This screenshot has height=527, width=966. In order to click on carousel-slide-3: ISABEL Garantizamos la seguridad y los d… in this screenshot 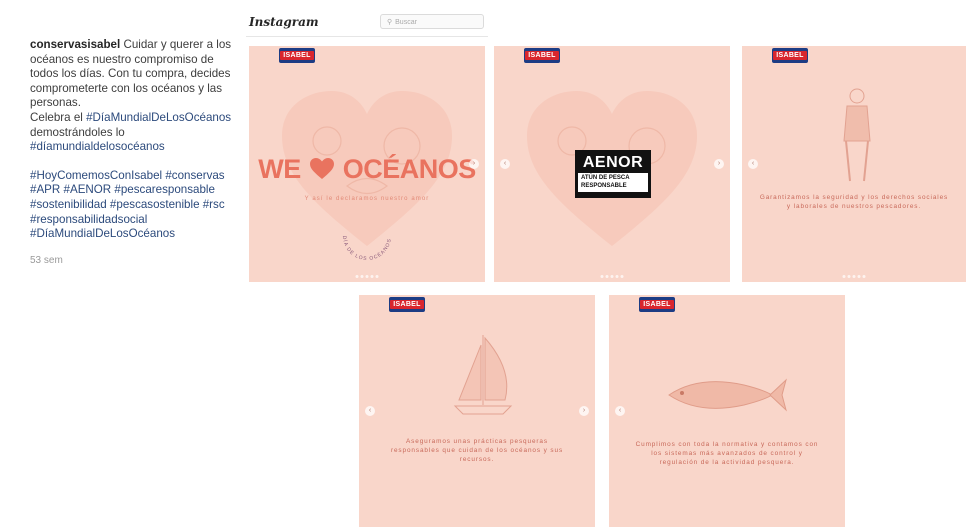, I will do `click(854, 164)`.